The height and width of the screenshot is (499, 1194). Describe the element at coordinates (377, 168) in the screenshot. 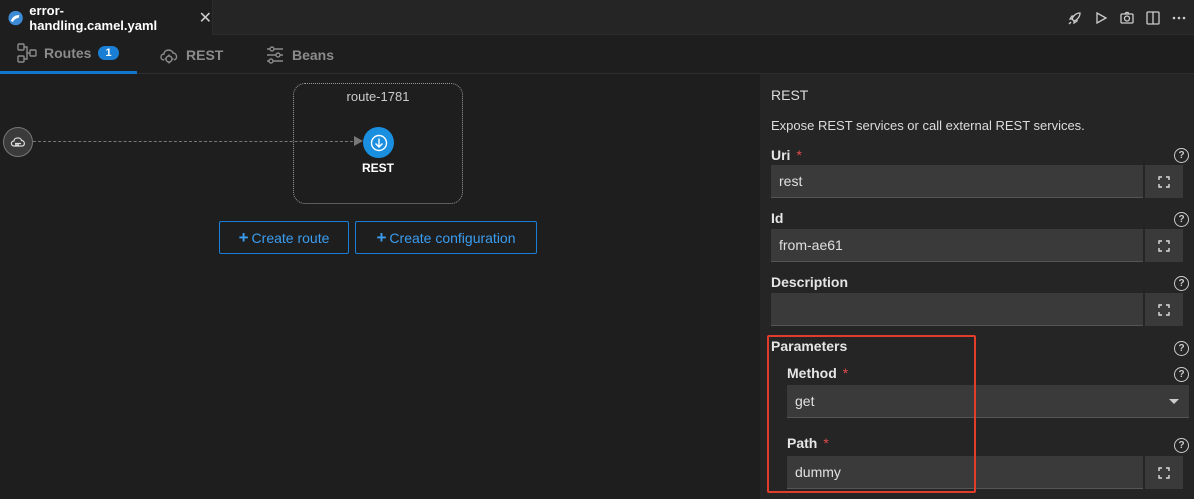

I see `rest-node-label: REST` at that location.